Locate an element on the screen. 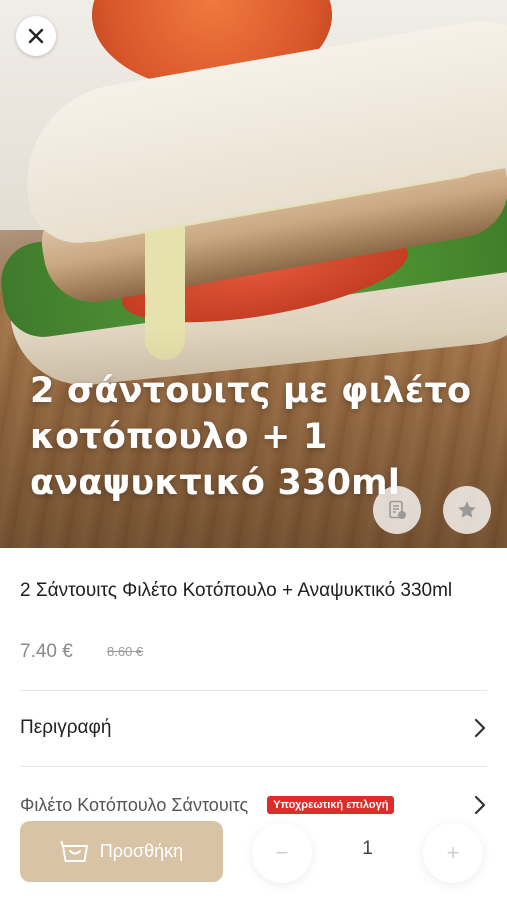  option-label: Φιλέτο Κοτόπουλο Σάντουιτς is located at coordinates (134, 804).